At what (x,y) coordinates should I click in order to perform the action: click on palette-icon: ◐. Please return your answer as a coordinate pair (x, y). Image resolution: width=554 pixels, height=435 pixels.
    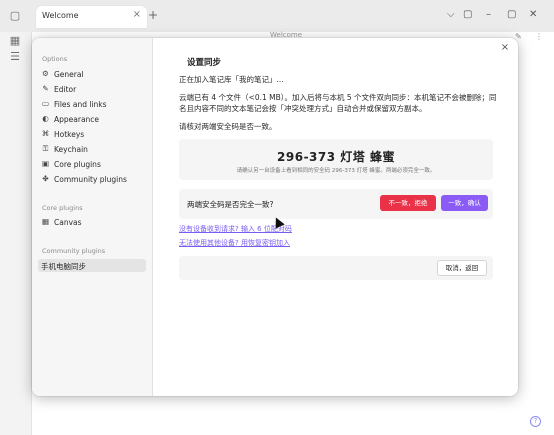
    Looking at the image, I should click on (45, 118).